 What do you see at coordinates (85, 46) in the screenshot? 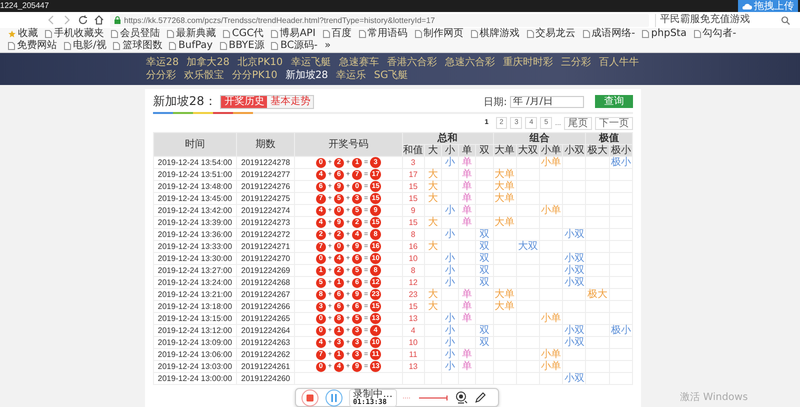
I see `bookmark-item: 电影/视` at bounding box center [85, 46].